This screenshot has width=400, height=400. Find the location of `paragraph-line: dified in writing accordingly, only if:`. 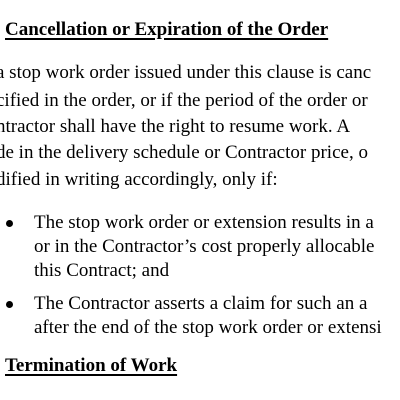

paragraph-line: dified in writing accordingly, only if: is located at coordinates (139, 179).